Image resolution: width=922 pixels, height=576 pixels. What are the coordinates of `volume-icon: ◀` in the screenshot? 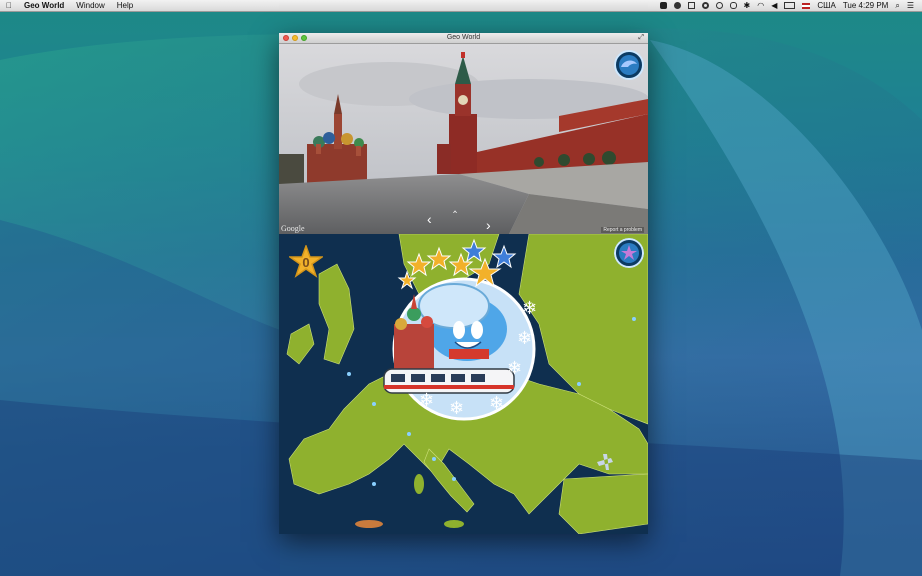 It's located at (774, 5).